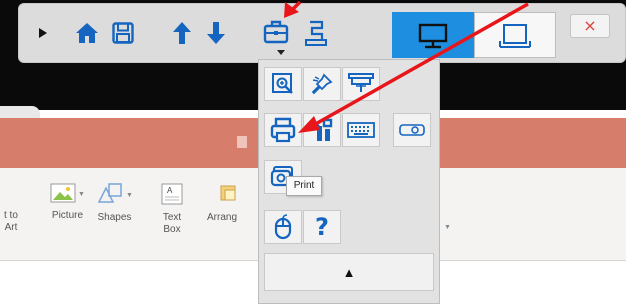 The height and width of the screenshot is (305, 626). Describe the element at coordinates (281, 52) in the screenshot. I see `toolbox-caret-icon` at that location.